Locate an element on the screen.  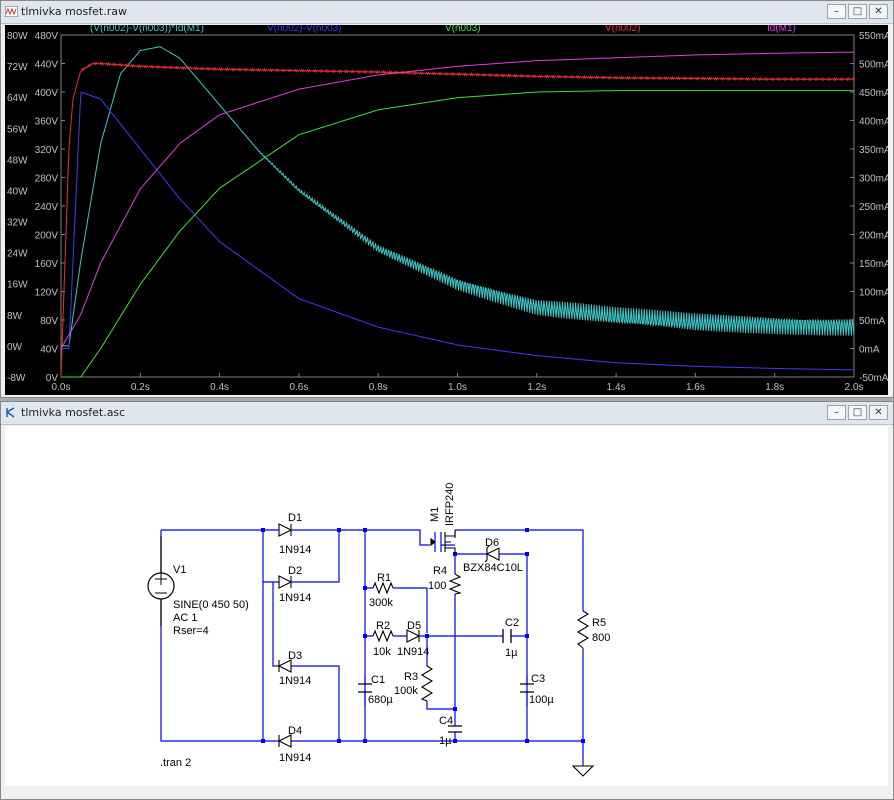
resistor-r2 is located at coordinates (383, 636).